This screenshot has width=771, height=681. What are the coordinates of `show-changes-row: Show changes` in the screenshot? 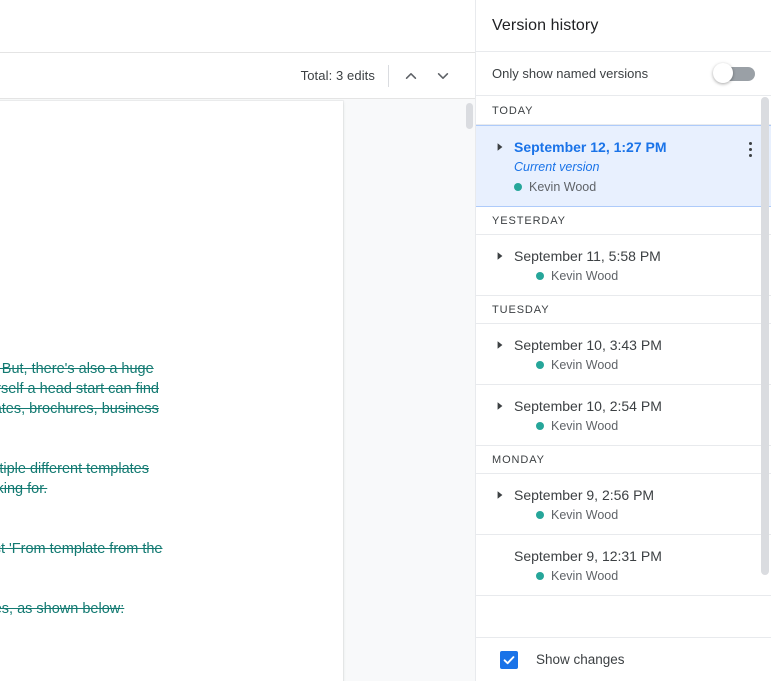 It's located at (623, 659).